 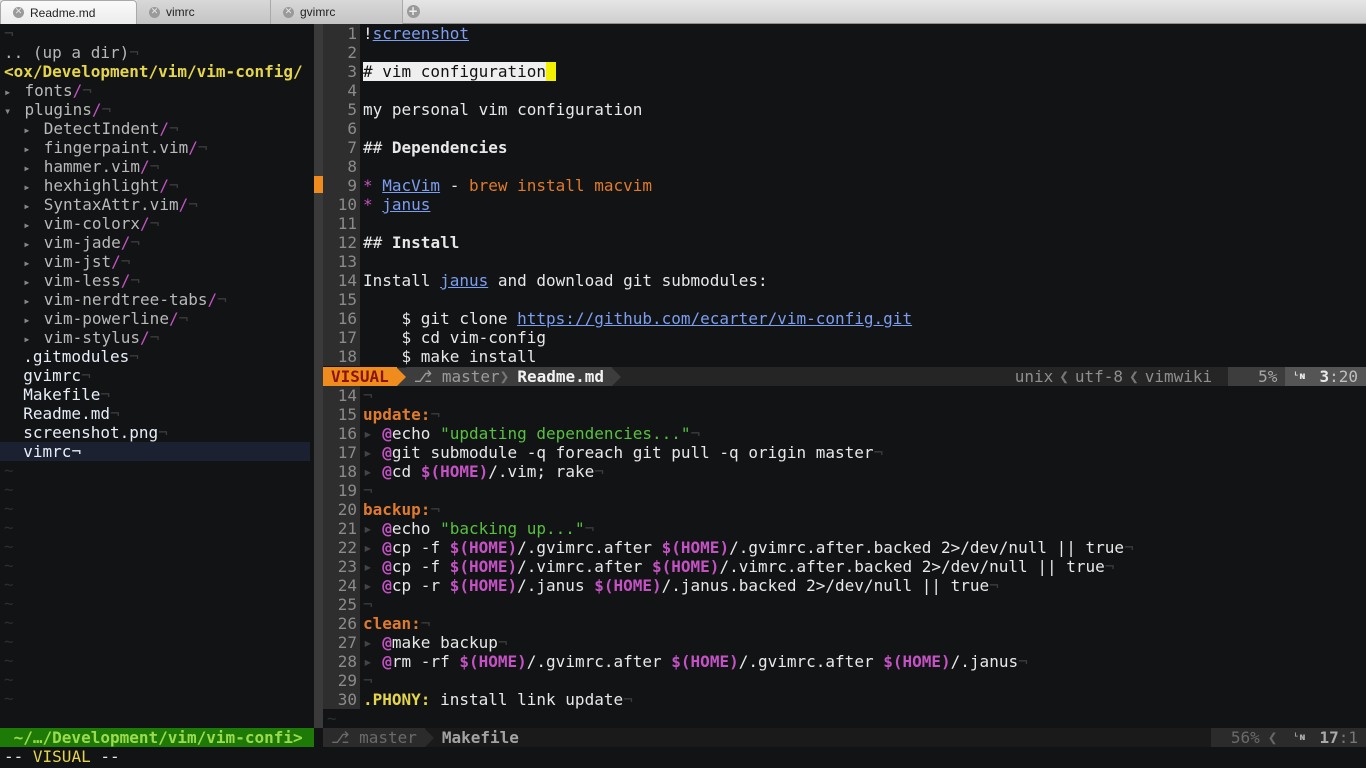 What do you see at coordinates (844, 261) in the screenshot?
I see `code-line: 13` at bounding box center [844, 261].